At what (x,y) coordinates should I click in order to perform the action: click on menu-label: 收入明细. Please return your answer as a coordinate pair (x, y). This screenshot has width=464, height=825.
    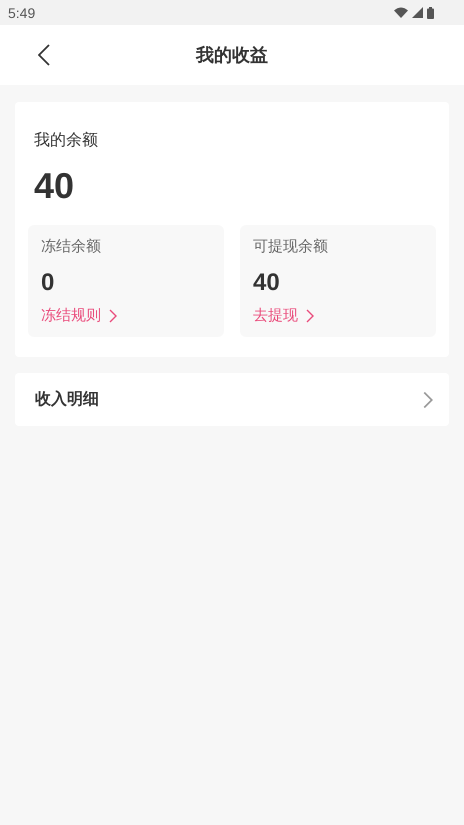
    Looking at the image, I should click on (67, 399).